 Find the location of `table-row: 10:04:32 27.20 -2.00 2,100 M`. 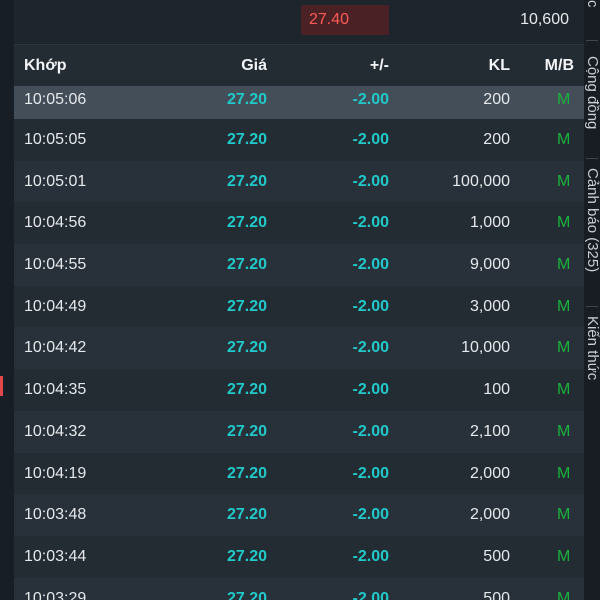

table-row: 10:04:32 27.20 -2.00 2,100 M is located at coordinates (299, 431).